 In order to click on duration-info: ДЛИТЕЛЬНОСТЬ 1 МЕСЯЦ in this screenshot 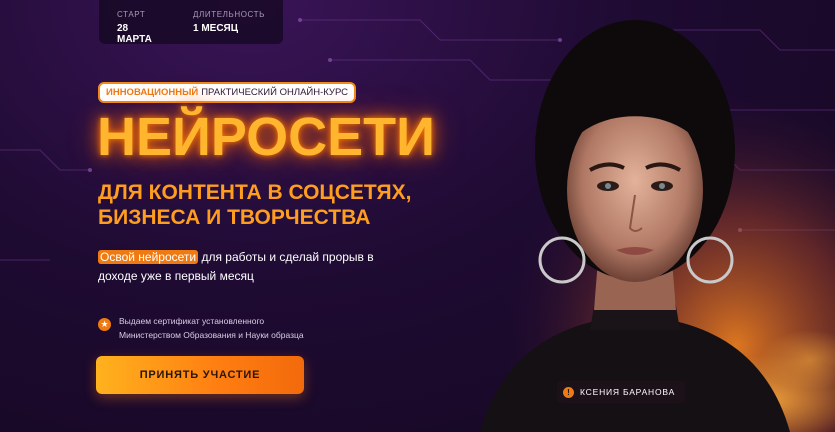, I will do `click(229, 27)`.